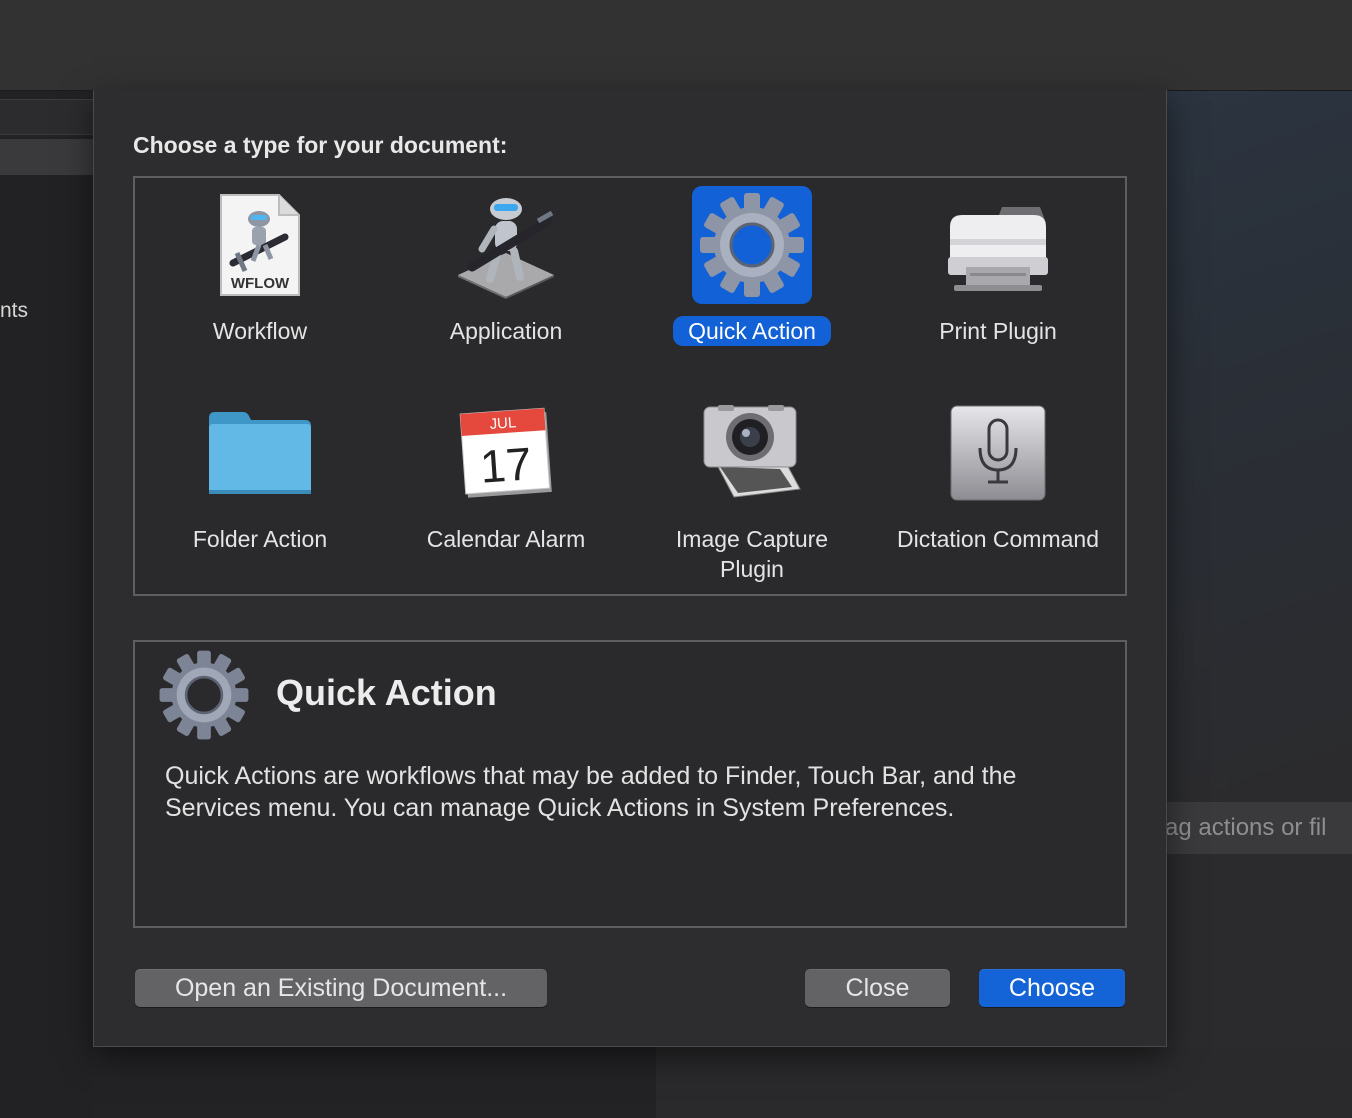 The image size is (1352, 1118). I want to click on background-sidebar-item: nts, so click(14, 310).